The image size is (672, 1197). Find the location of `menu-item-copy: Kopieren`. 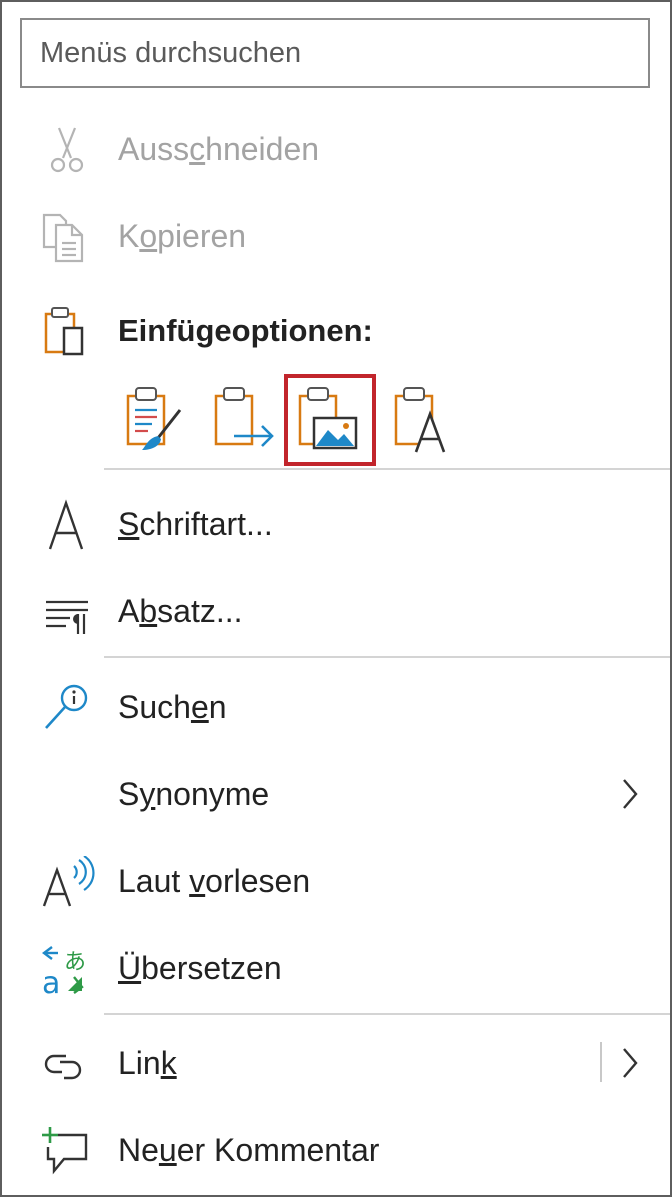

menu-item-copy: Kopieren is located at coordinates (336, 236).